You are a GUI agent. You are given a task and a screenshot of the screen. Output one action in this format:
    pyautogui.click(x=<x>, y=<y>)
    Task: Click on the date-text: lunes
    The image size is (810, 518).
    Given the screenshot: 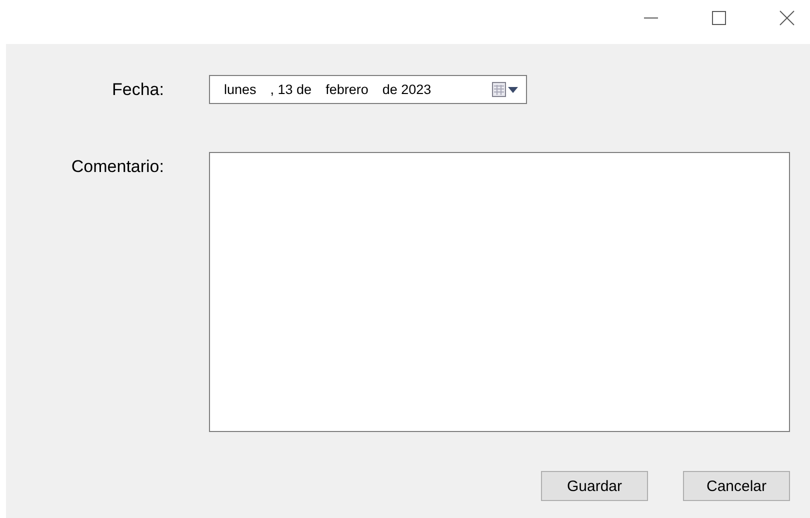 What is the action you would take?
    pyautogui.click(x=240, y=89)
    